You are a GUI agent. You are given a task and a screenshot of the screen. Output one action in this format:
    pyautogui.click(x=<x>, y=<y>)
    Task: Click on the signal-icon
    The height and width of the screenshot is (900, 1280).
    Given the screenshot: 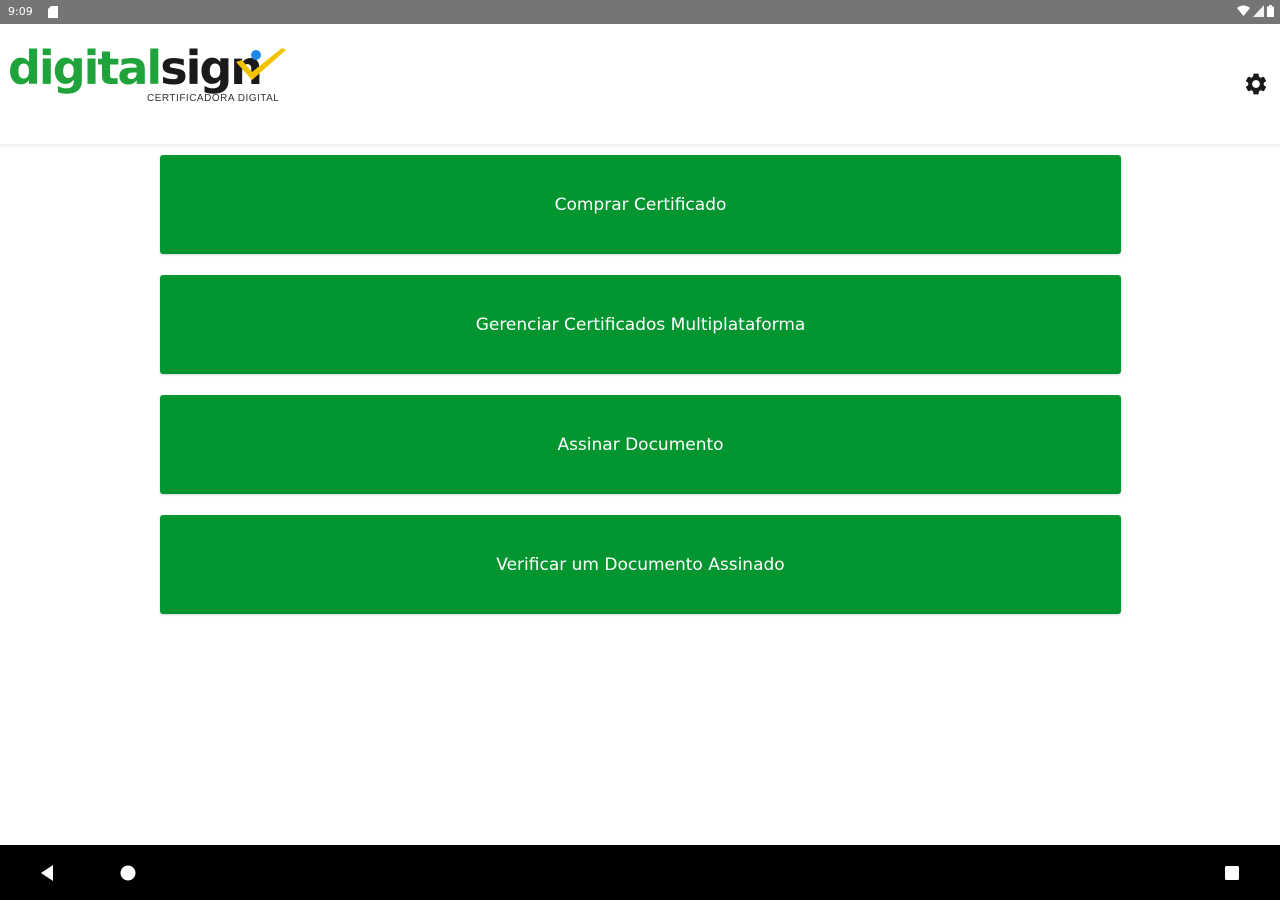 What is the action you would take?
    pyautogui.click(x=1258, y=11)
    